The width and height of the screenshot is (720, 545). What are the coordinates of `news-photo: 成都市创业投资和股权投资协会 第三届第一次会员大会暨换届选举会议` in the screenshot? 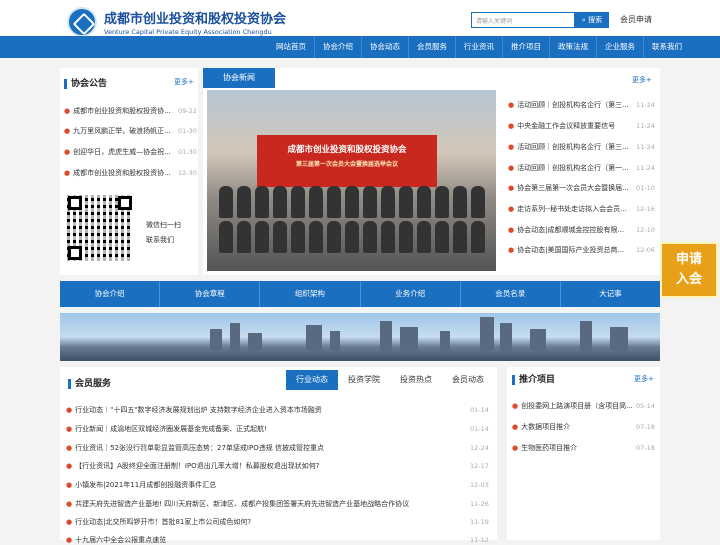 It's located at (351, 180).